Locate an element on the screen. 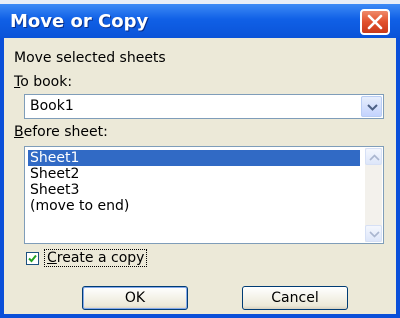 This screenshot has width=400, height=318. to-book-dropdown: Book1 is located at coordinates (204, 106).